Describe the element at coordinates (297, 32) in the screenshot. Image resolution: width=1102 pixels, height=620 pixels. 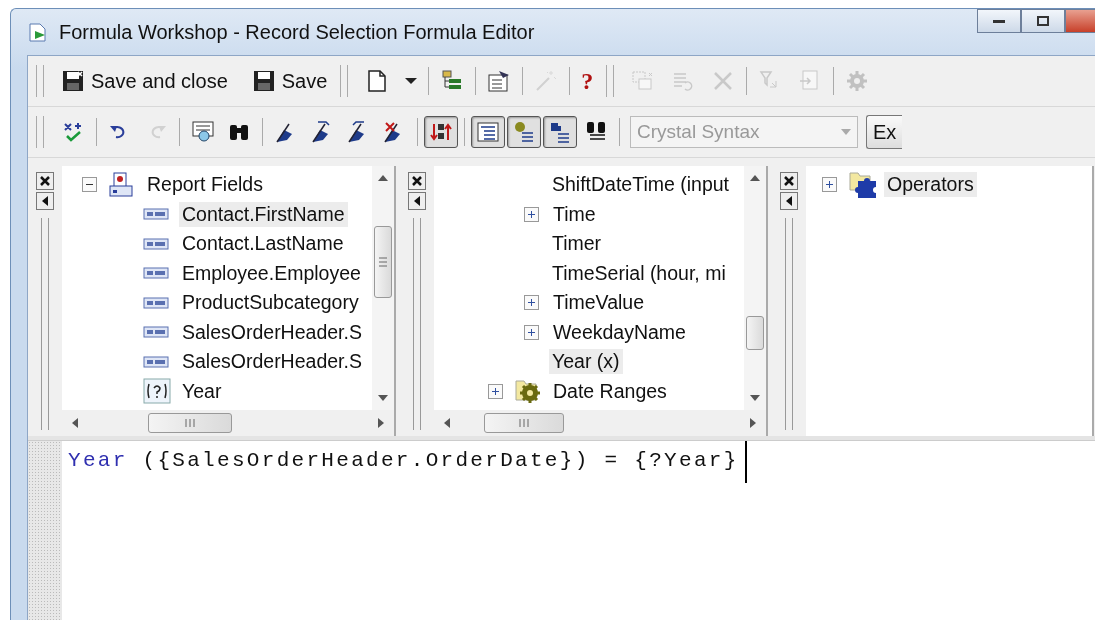
I see `window-title: Formula Workshop - Record Selection Formula Editor` at that location.